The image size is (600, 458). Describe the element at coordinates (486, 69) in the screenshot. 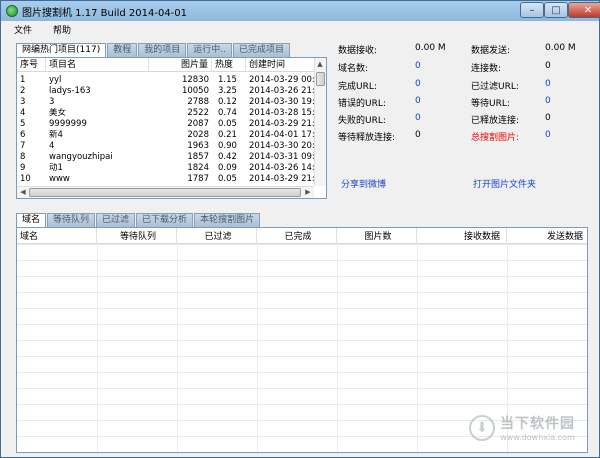

I see `conn-label: 连接数:` at that location.